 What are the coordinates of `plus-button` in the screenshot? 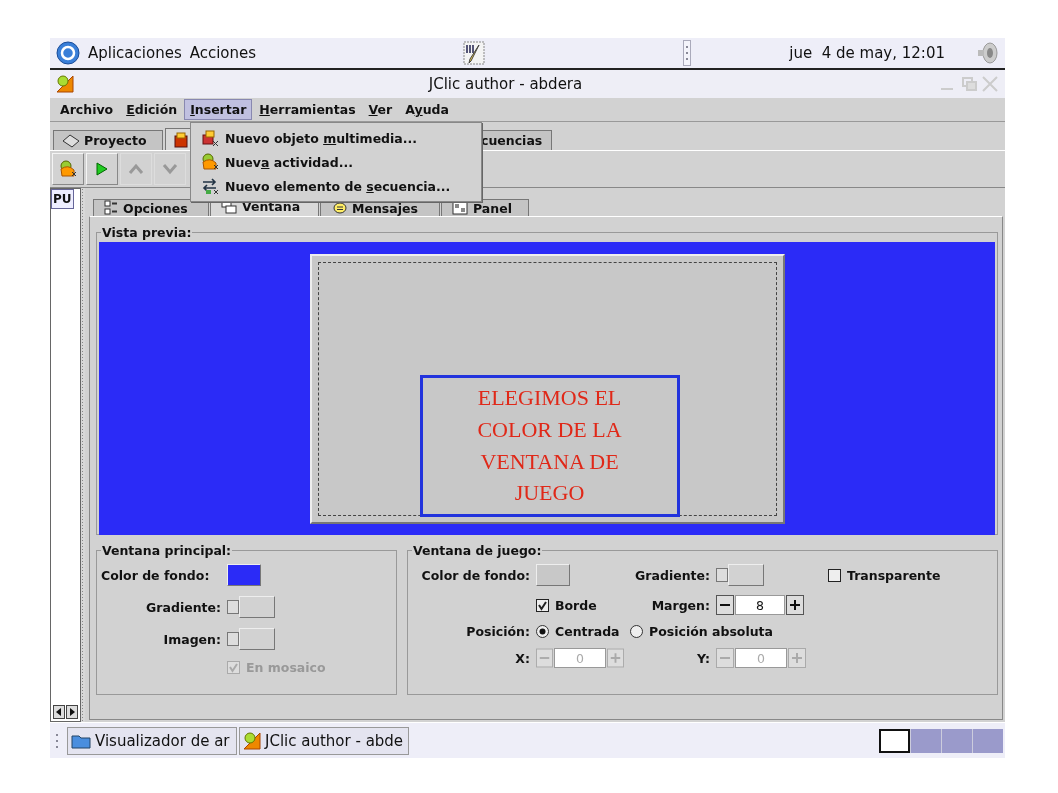 It's located at (795, 605).